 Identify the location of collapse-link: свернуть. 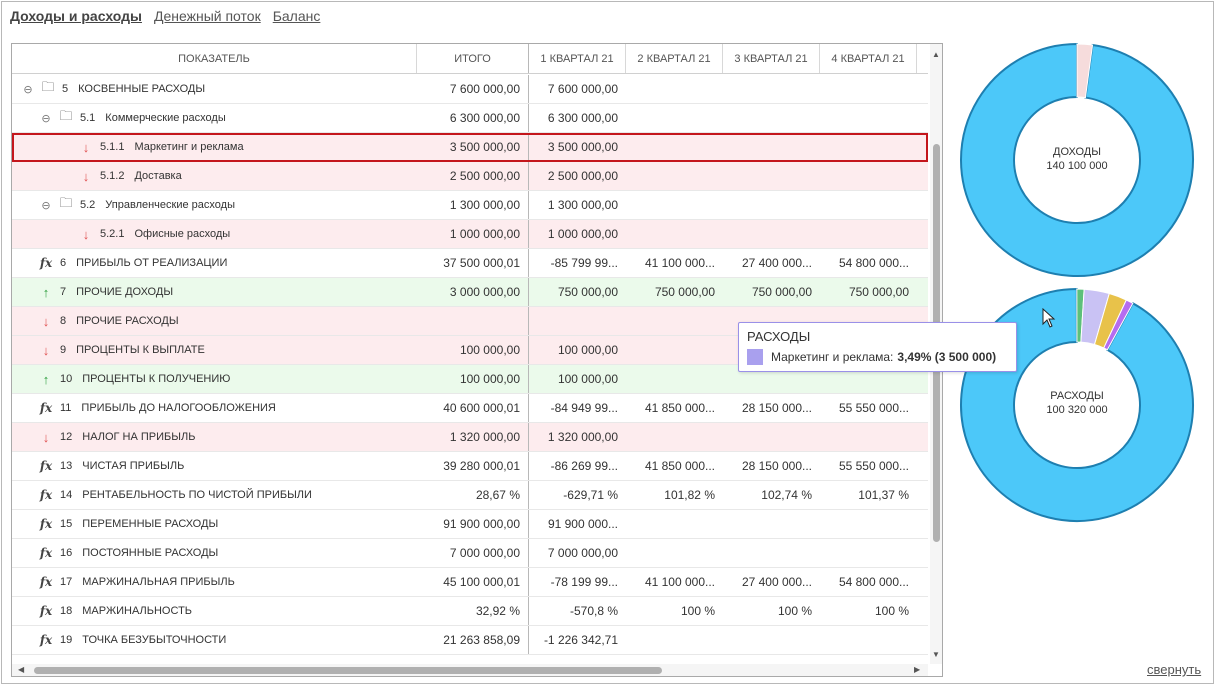
(1174, 669).